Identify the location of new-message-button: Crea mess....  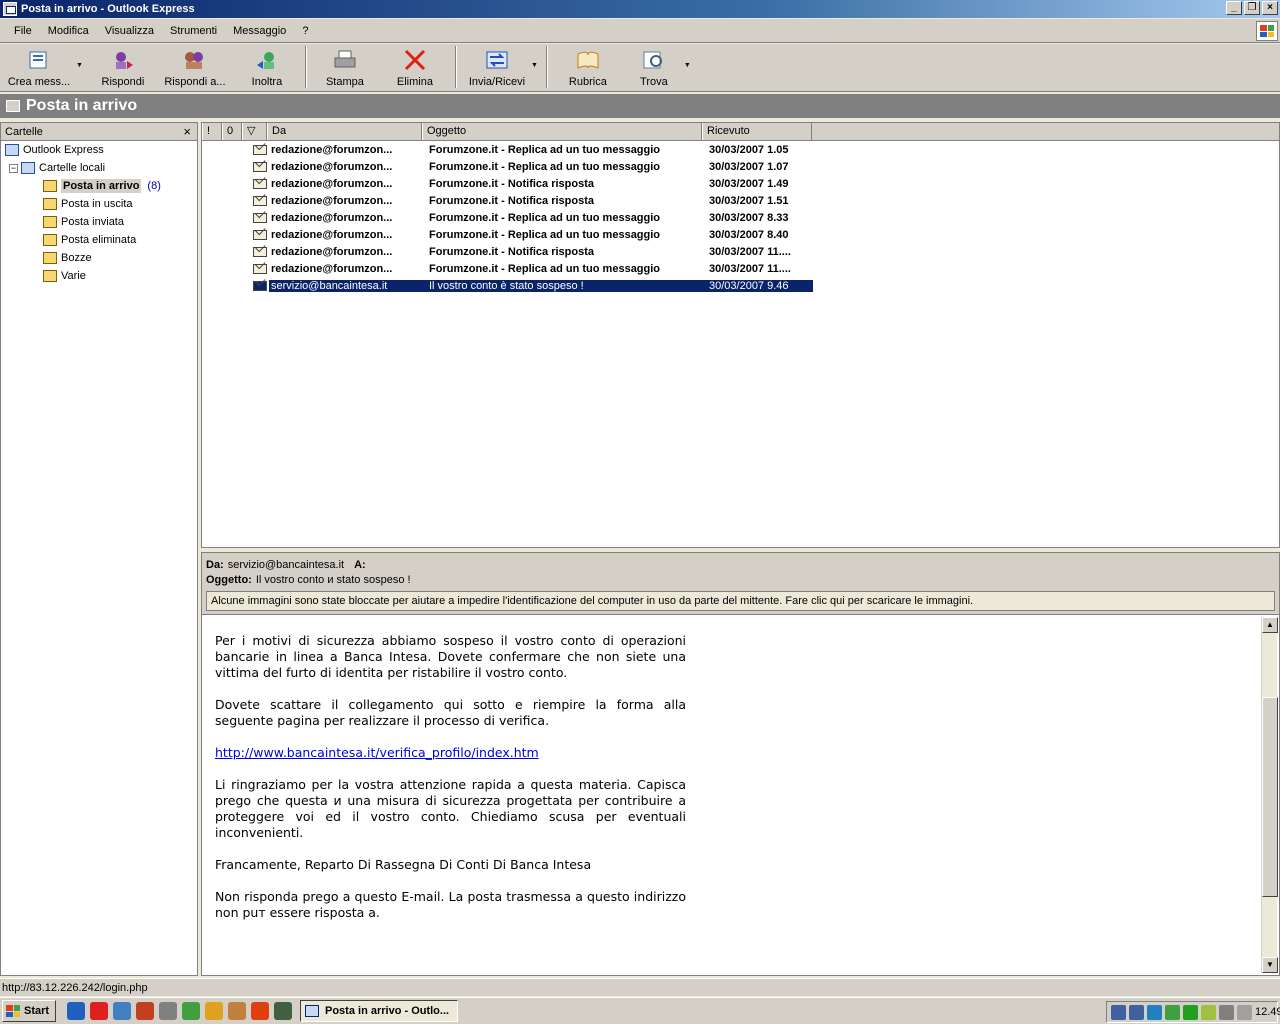
(39, 67).